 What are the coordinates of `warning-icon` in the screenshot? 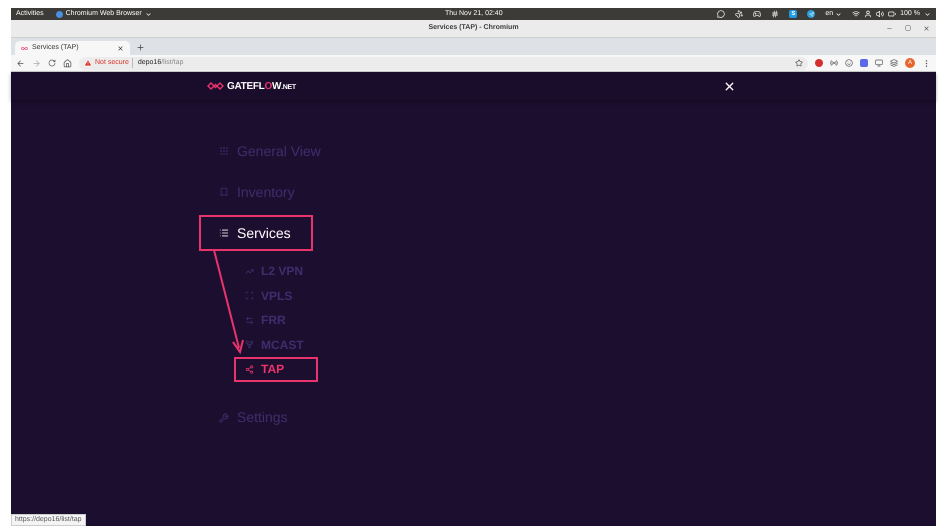 It's located at (88, 63).